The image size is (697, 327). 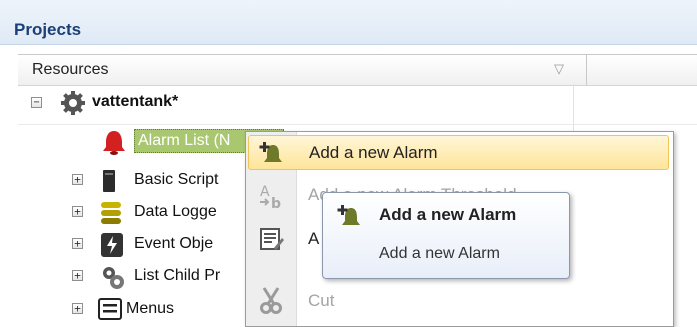 What do you see at coordinates (70, 69) in the screenshot?
I see `column-header-label: Resources` at bounding box center [70, 69].